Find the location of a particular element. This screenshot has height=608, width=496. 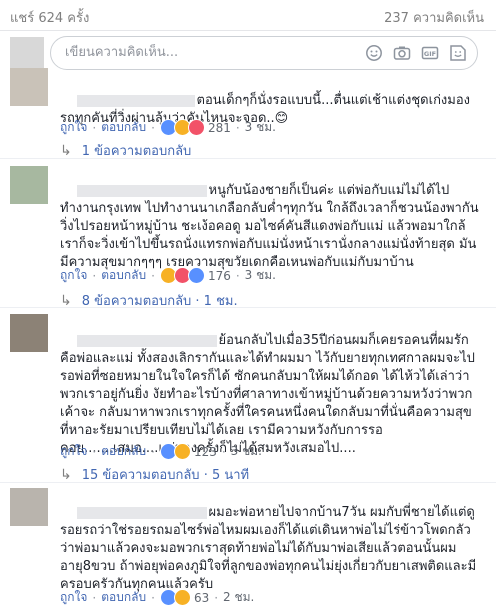

reaction-count: 63 is located at coordinates (201, 598).